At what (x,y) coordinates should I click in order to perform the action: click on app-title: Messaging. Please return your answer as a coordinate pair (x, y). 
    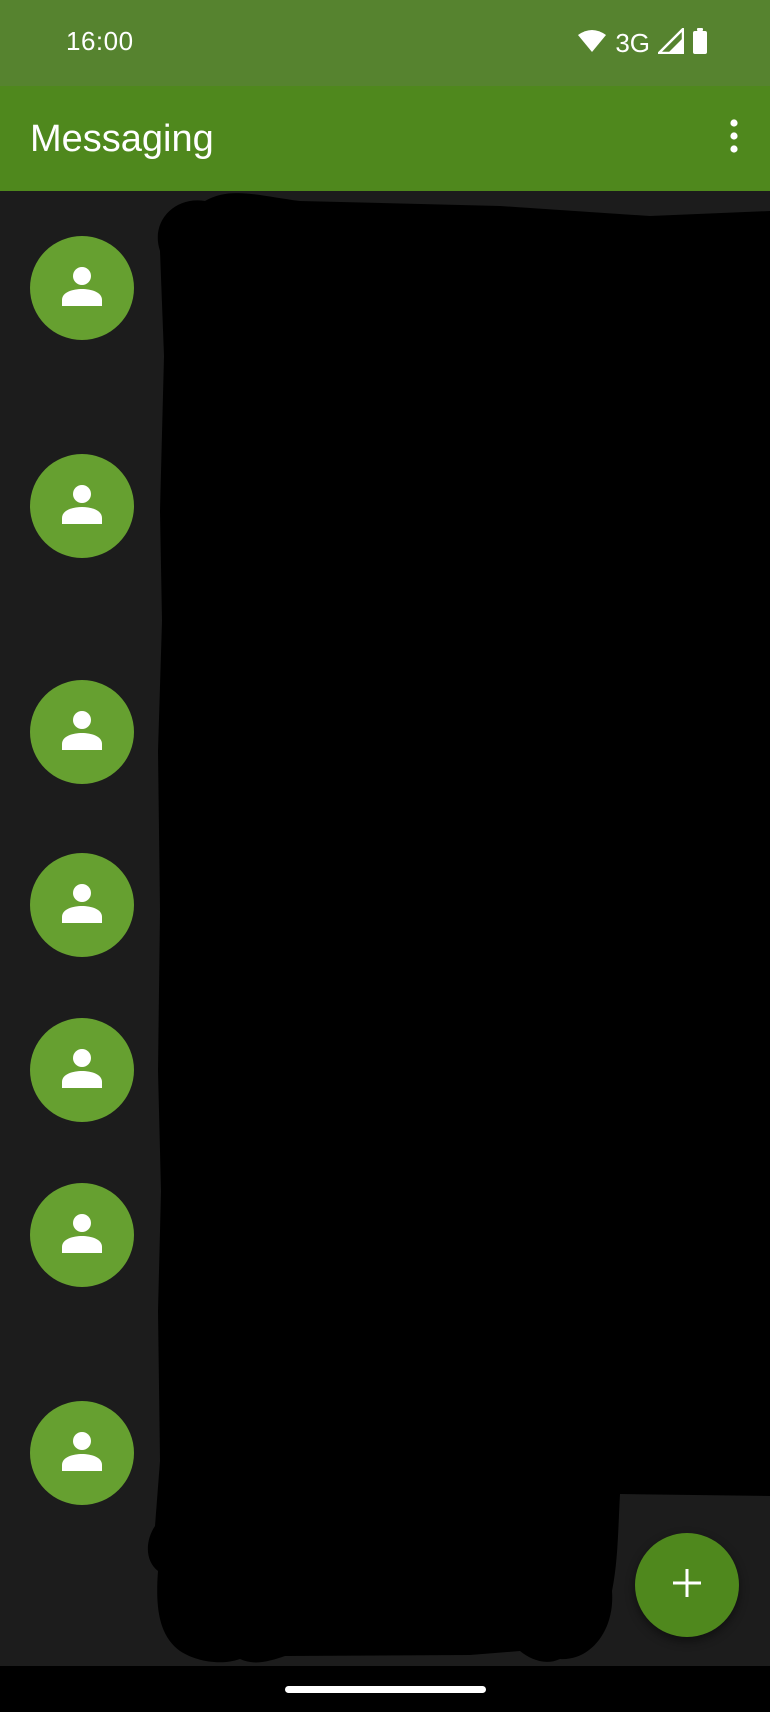
    Looking at the image, I should click on (122, 139).